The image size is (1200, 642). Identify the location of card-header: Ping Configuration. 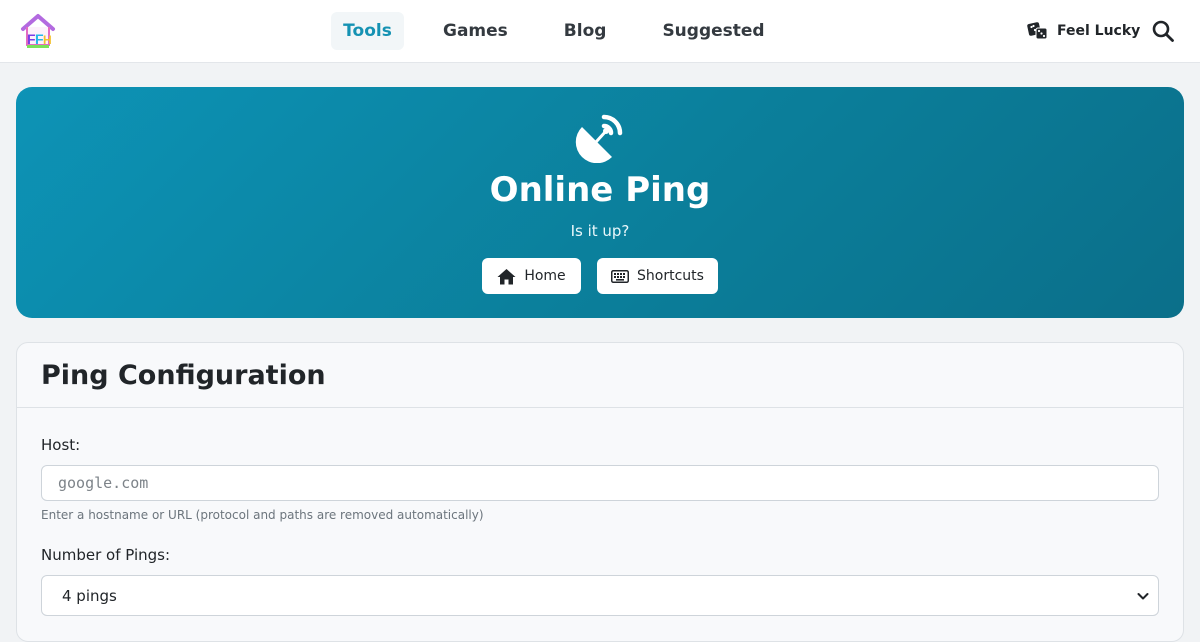
(600, 375).